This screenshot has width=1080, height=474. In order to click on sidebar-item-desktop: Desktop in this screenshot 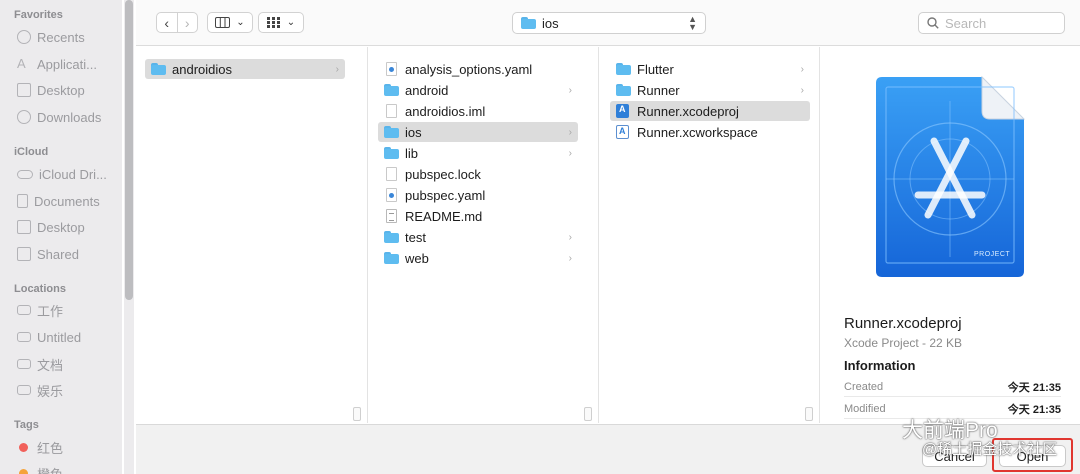, I will do `click(51, 90)`.